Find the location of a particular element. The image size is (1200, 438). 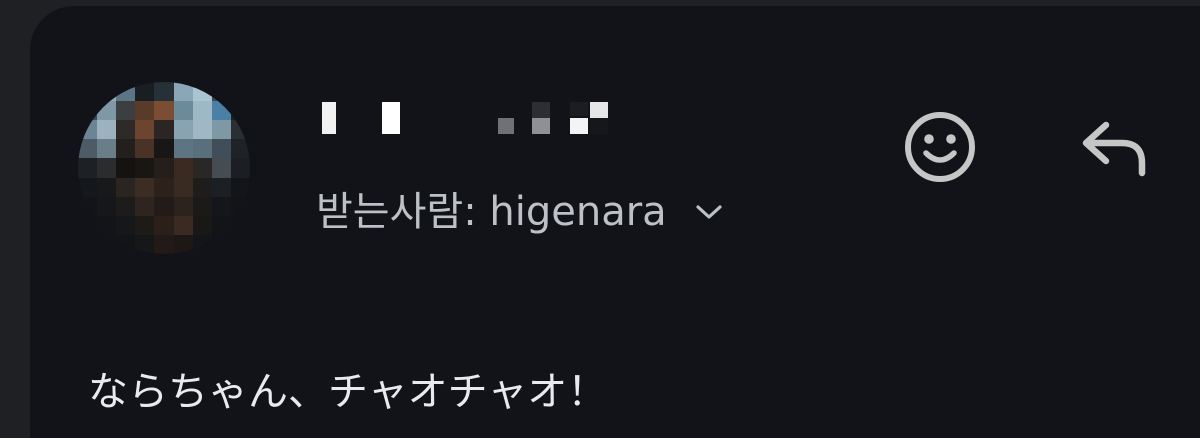

sender-name-redacted is located at coordinates (468, 118).